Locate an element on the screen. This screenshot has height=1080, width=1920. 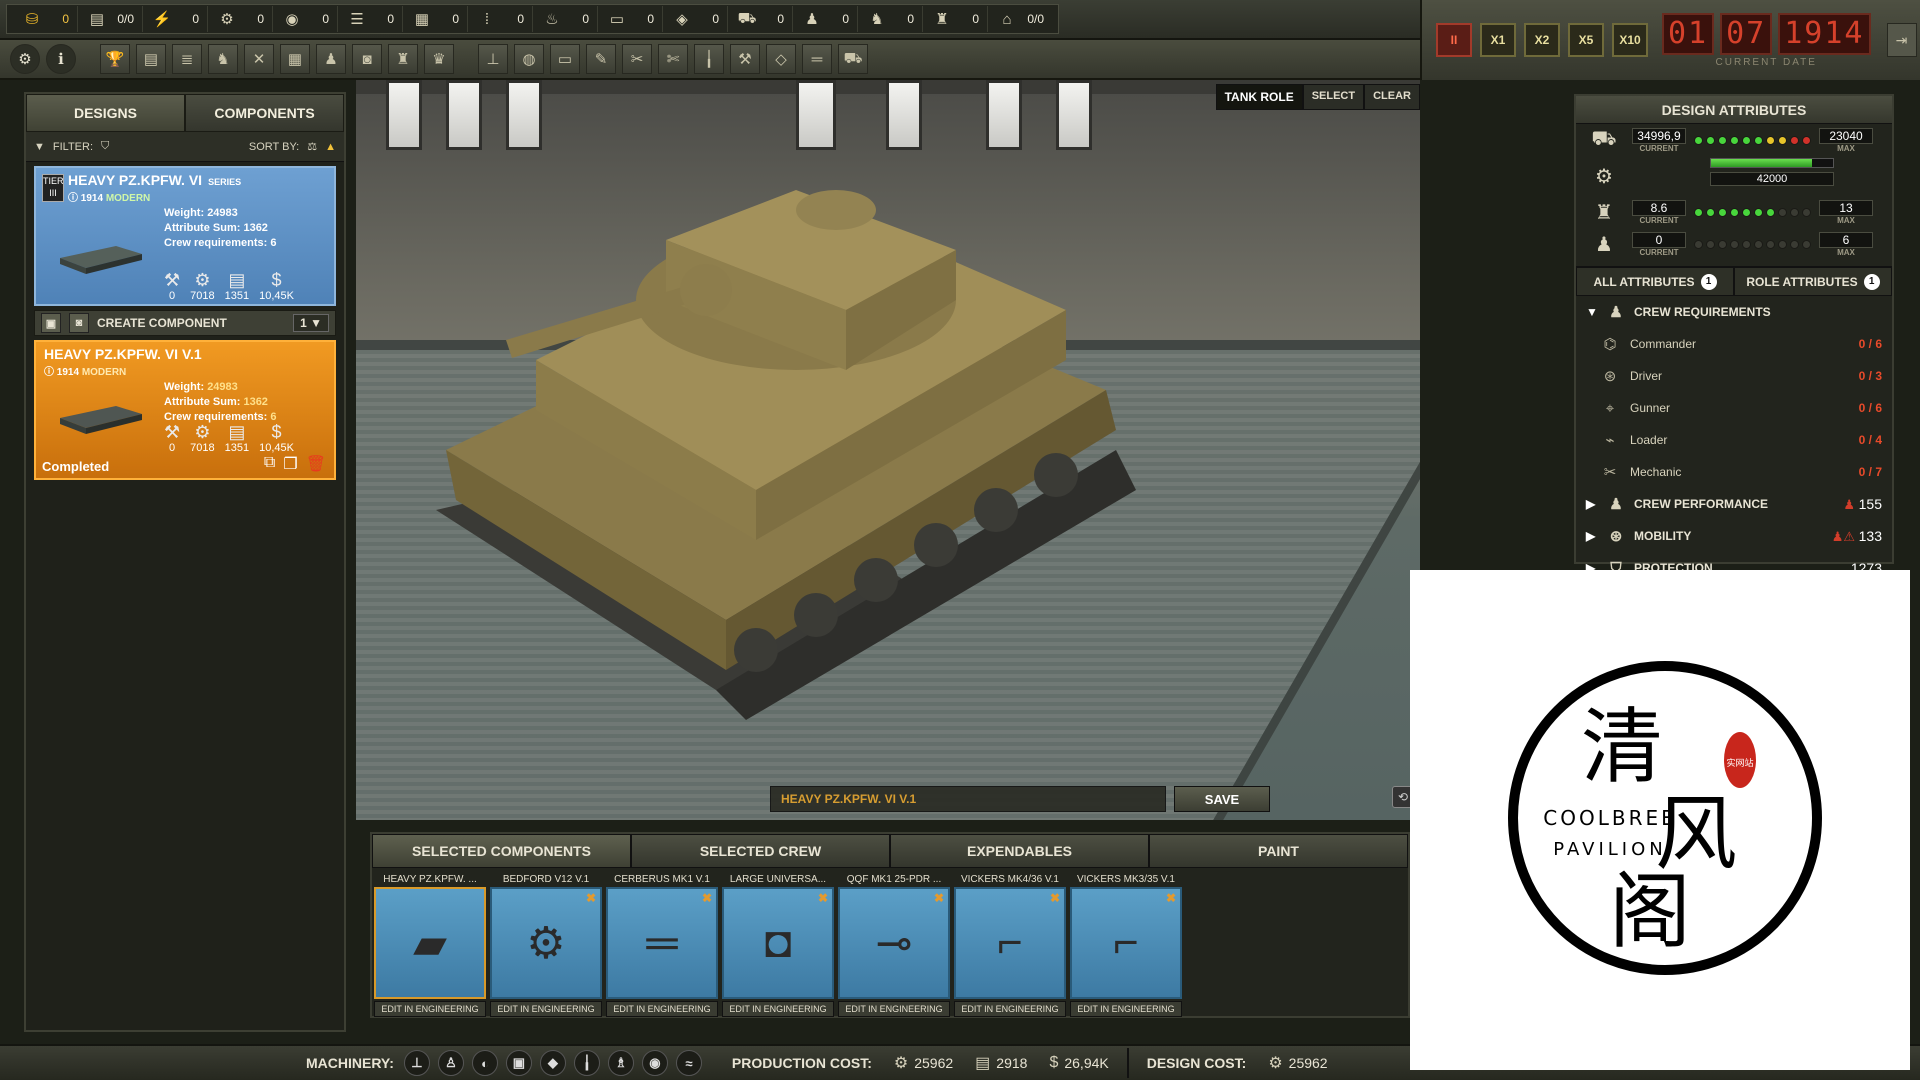
drill-icon: ◆ is located at coordinates (552, 1063).